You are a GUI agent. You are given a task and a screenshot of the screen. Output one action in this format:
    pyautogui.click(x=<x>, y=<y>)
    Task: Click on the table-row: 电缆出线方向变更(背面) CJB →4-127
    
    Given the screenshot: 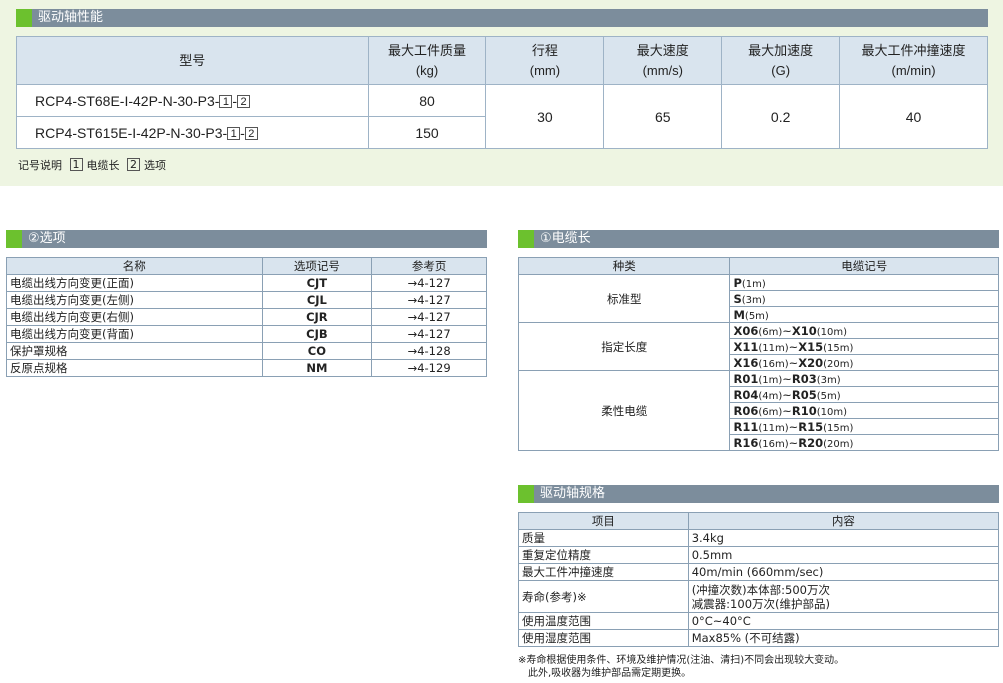 What is the action you would take?
    pyautogui.click(x=246, y=334)
    